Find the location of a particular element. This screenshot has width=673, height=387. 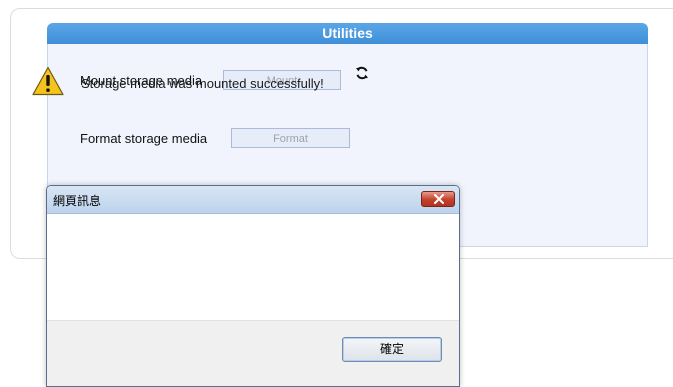

format-button: Format is located at coordinates (290, 138).